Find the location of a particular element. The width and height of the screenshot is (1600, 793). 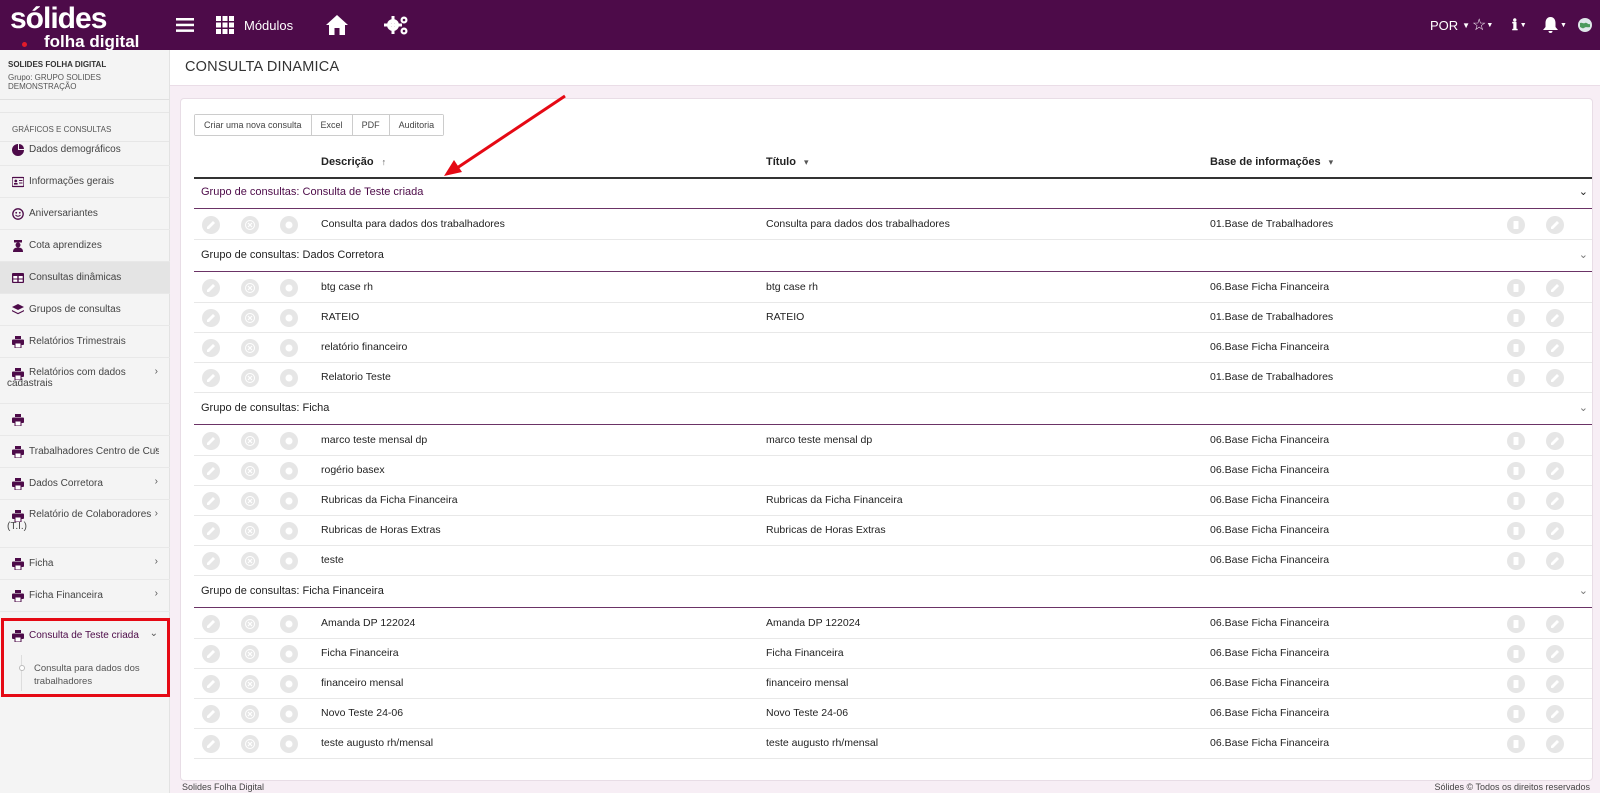

user-avatar is located at coordinates (1585, 25).